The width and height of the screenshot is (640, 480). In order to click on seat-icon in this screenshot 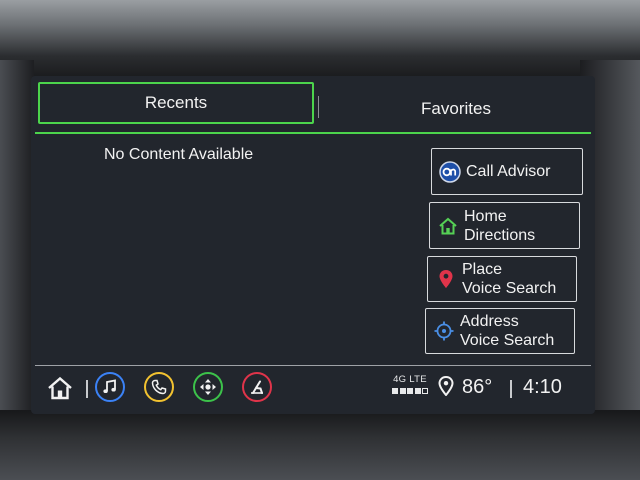, I will do `click(257, 387)`.